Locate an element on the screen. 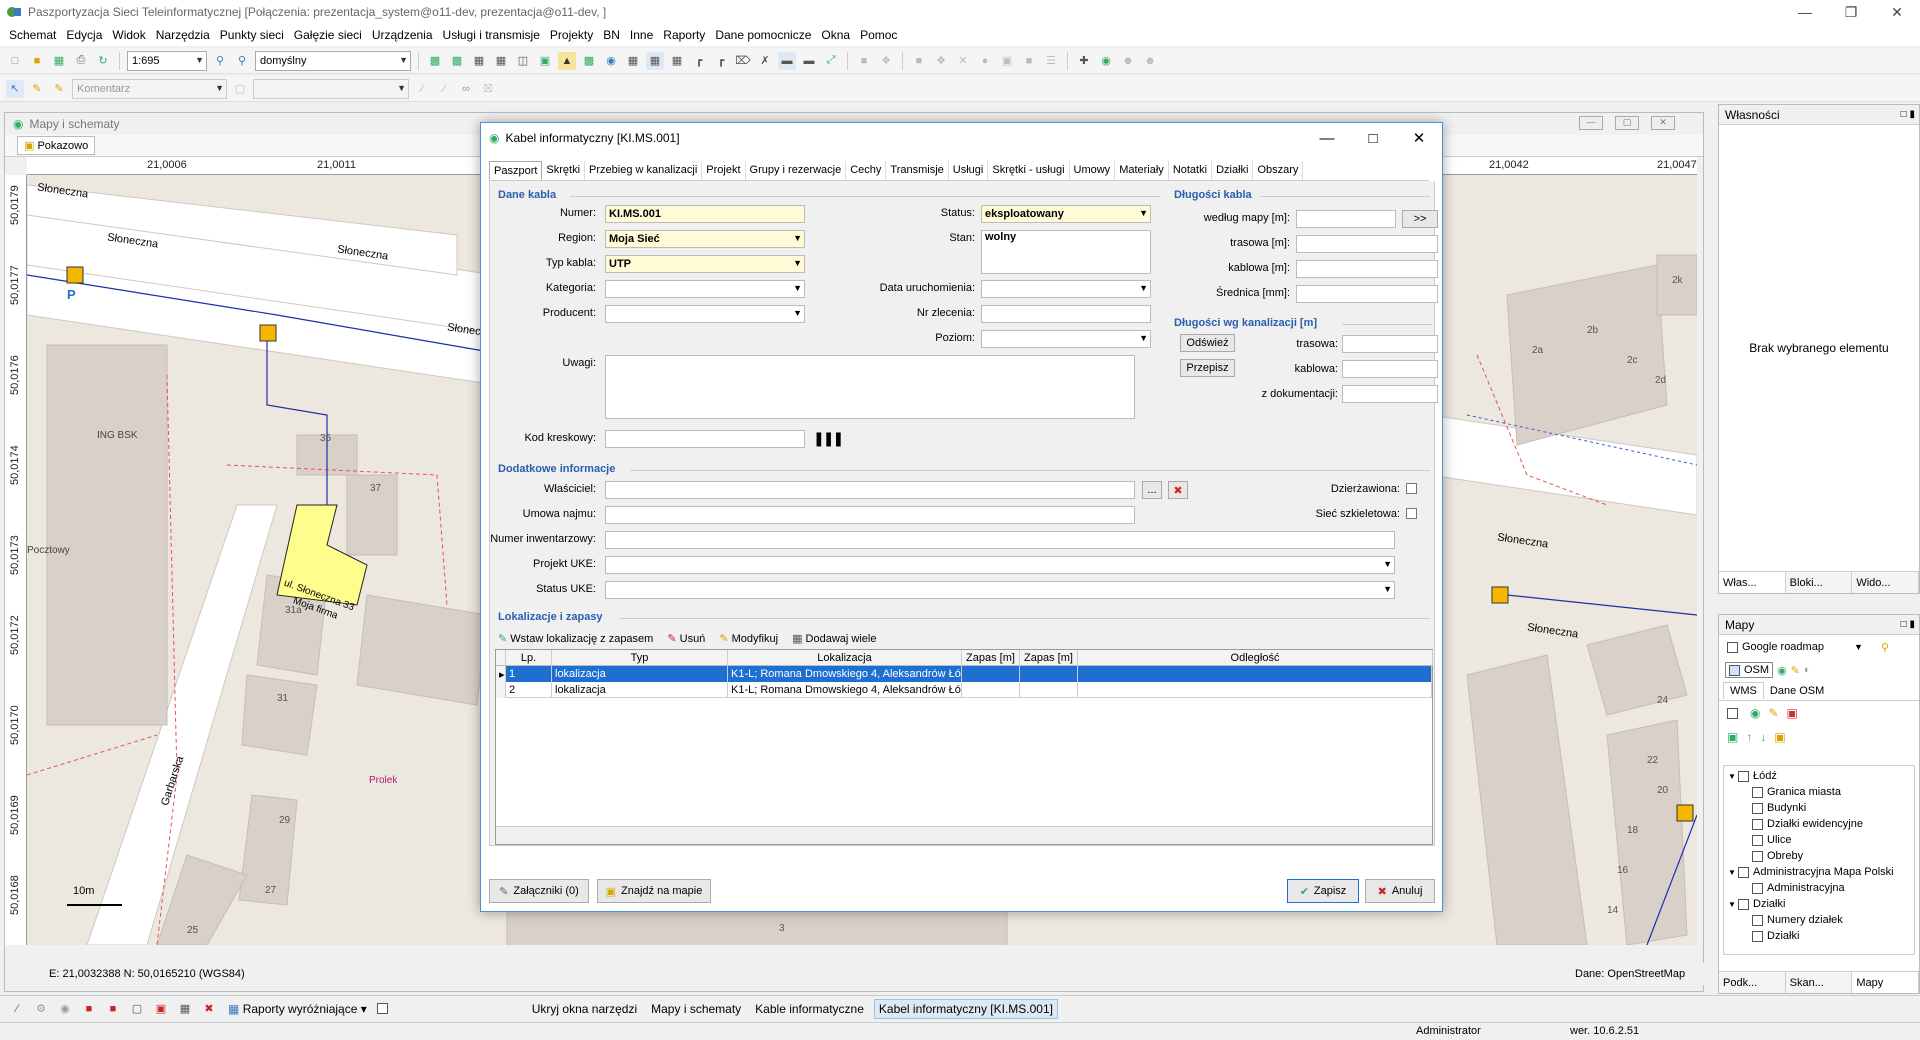 This screenshot has height=1040, width=1920. tree-item: Budynki is located at coordinates (1819, 808).